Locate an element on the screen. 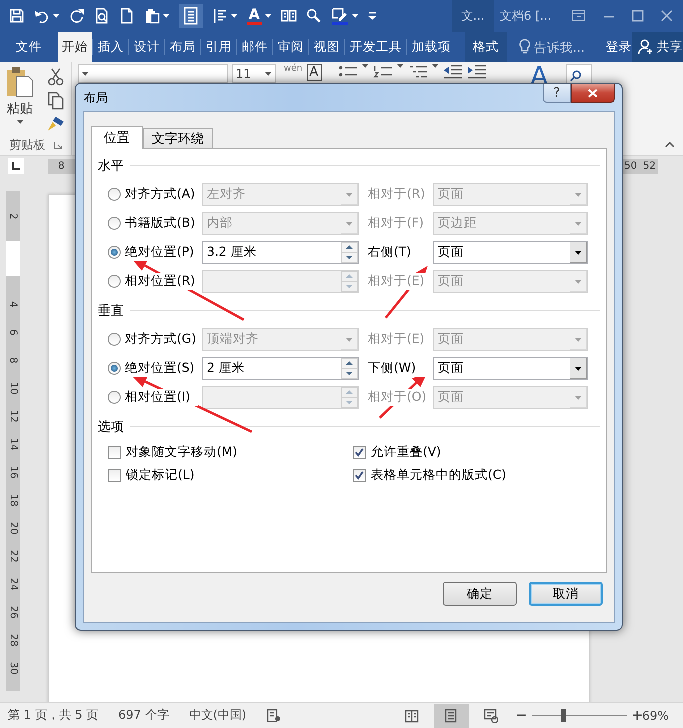 The height and width of the screenshot is (728, 683). ribbon-display-icon is located at coordinates (579, 16).